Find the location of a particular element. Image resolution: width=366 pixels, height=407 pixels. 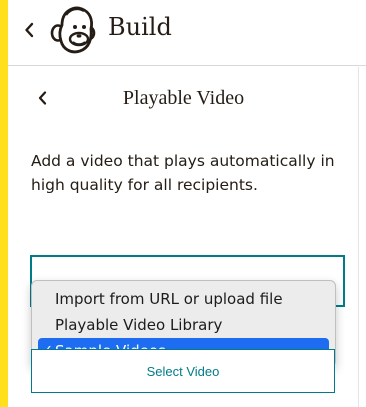

option-label: Playable Video Library is located at coordinates (139, 325).